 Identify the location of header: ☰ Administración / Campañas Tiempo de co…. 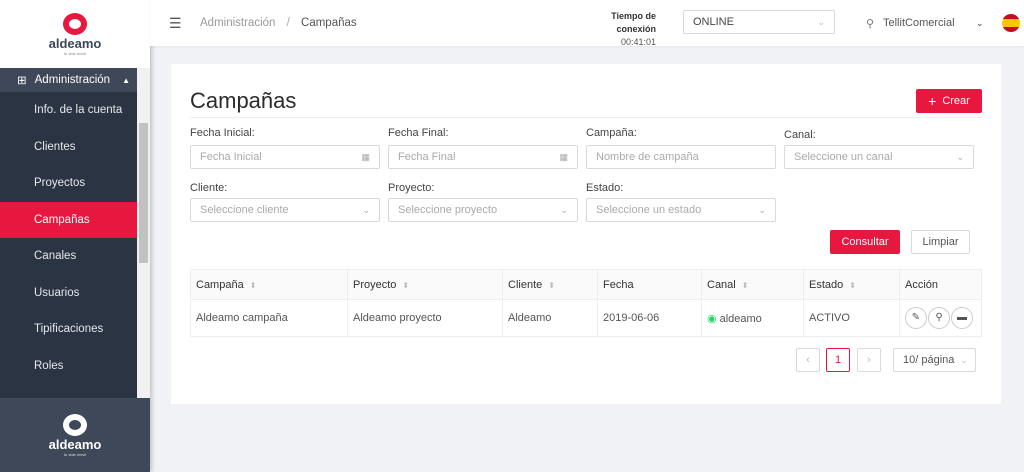
(587, 24).